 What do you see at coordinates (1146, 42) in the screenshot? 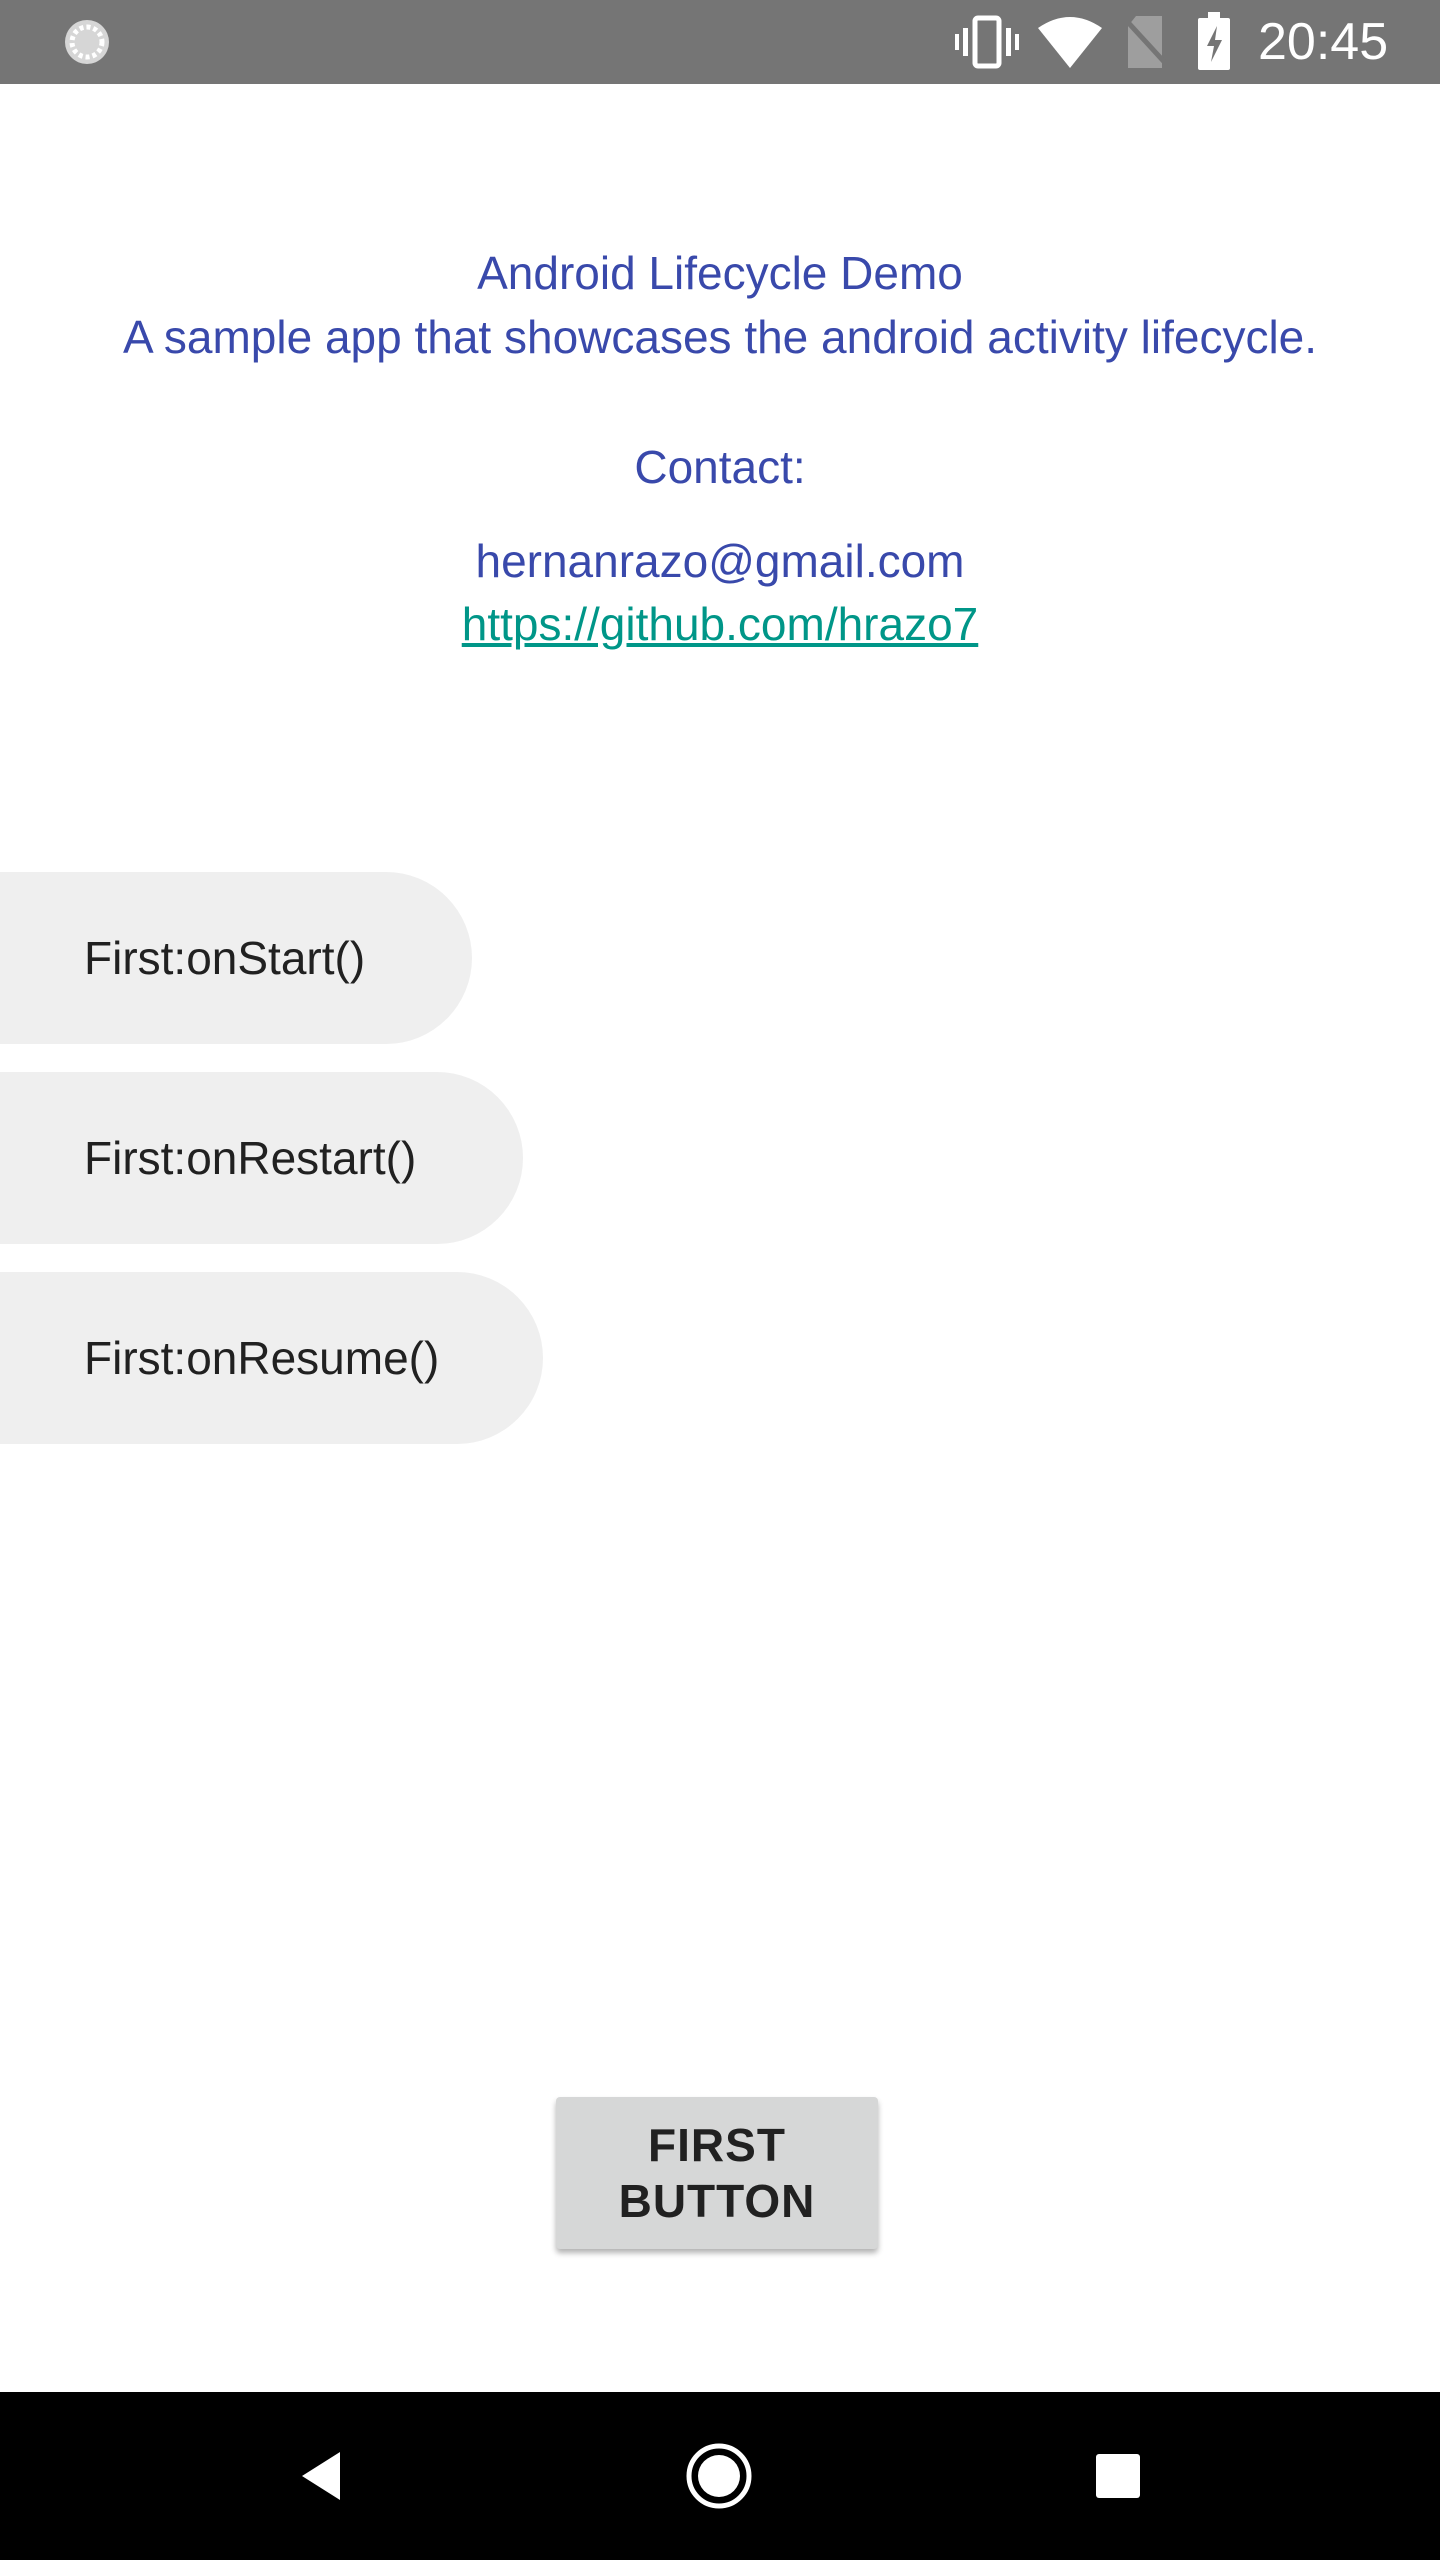
I see `no-sim-icon` at bounding box center [1146, 42].